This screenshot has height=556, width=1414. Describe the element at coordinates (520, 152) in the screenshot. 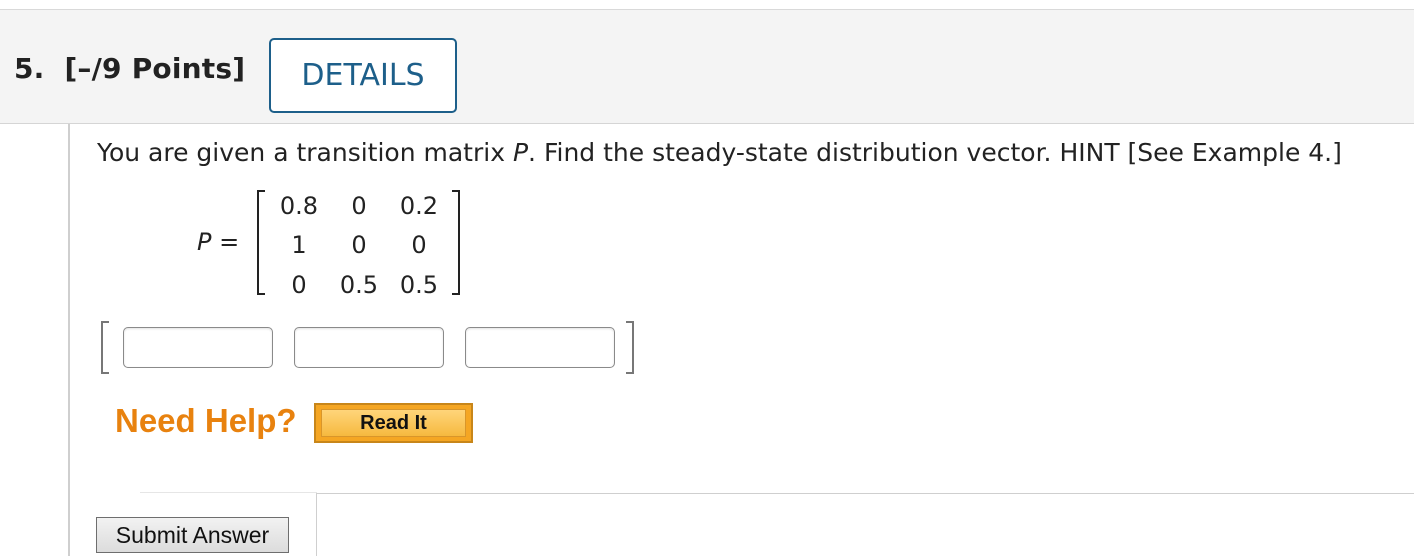

I see `matrix-variable: P` at that location.